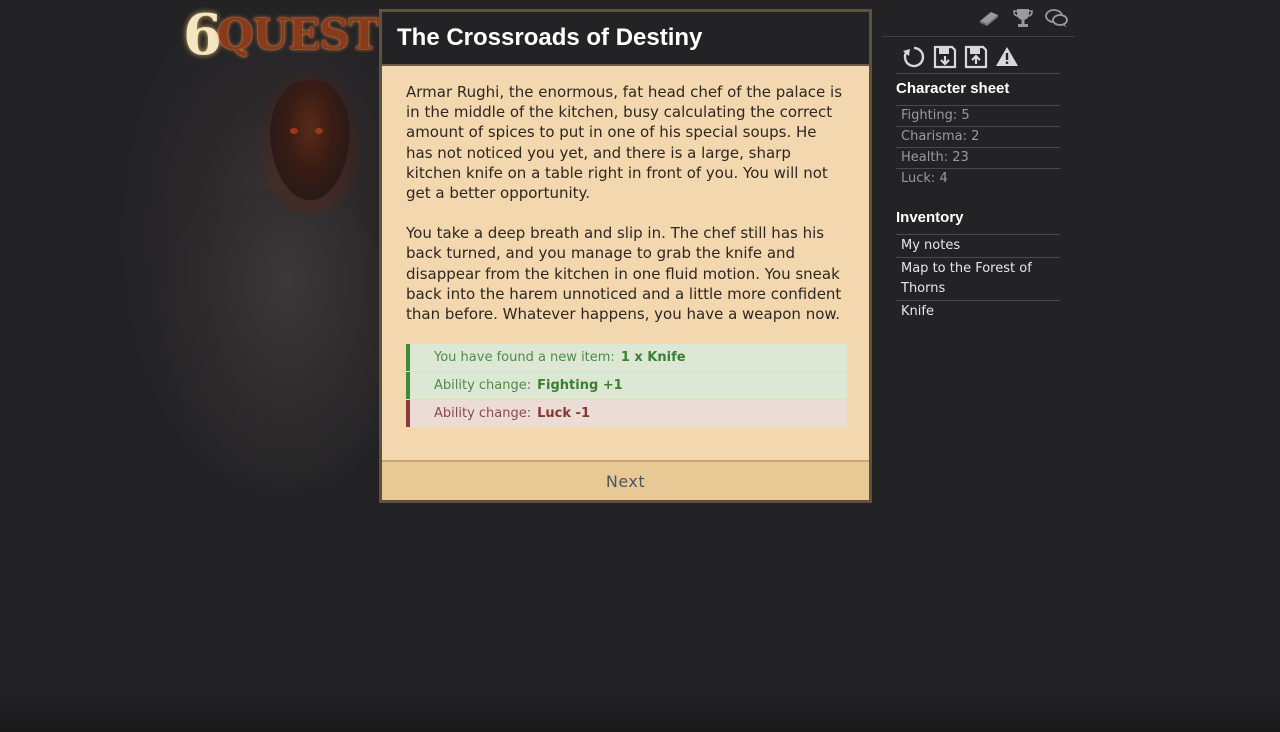  What do you see at coordinates (310, 140) in the screenshot?
I see `skull-shape` at bounding box center [310, 140].